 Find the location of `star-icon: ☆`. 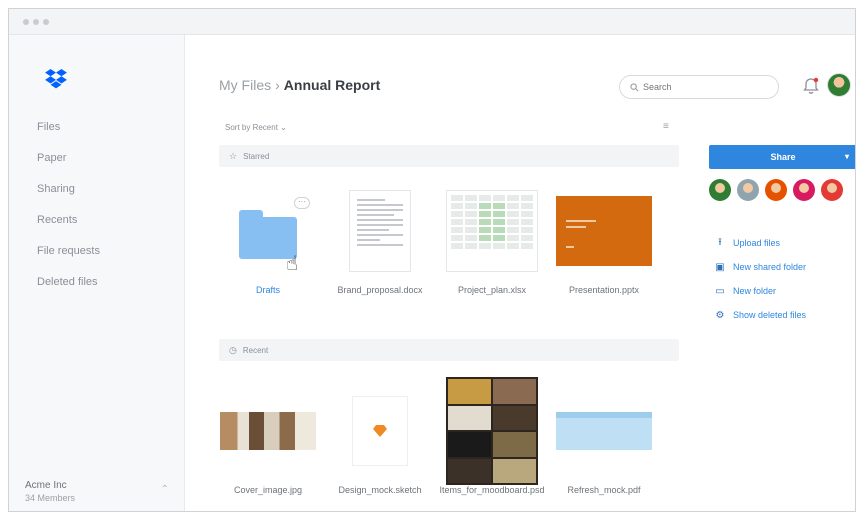

star-icon: ☆ is located at coordinates (233, 155).